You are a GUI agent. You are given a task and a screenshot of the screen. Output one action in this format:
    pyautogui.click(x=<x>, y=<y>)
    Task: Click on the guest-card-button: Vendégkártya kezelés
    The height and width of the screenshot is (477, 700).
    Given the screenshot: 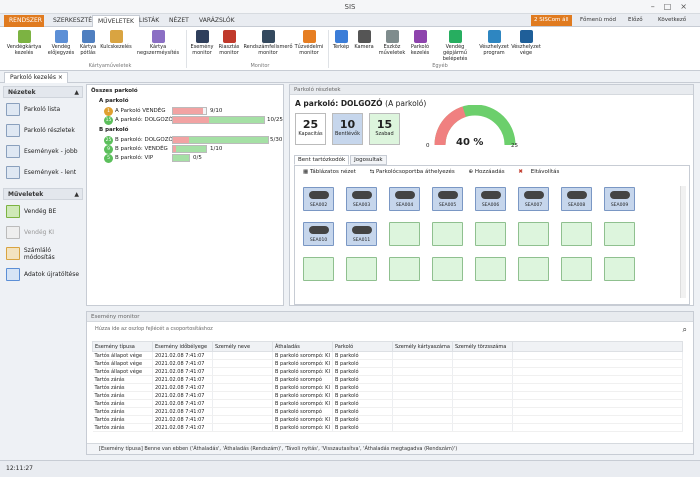 What is the action you would take?
    pyautogui.click(x=24, y=43)
    